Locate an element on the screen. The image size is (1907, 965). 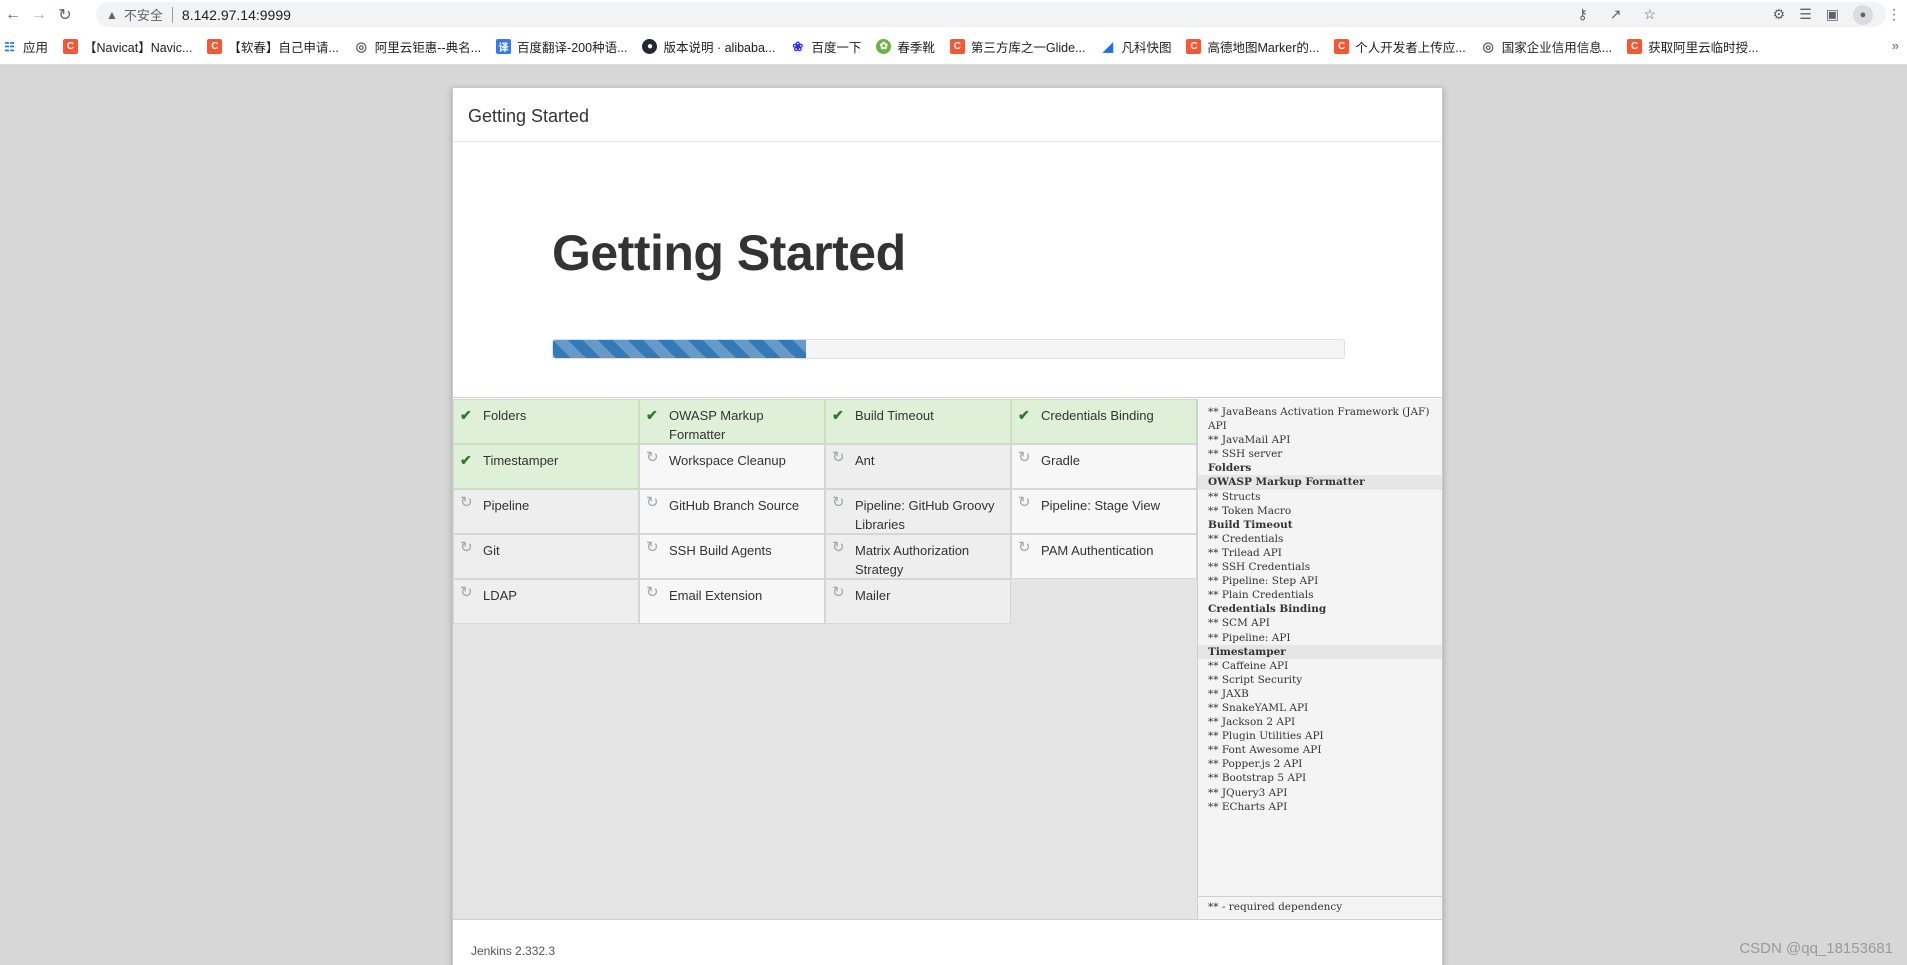
plugin-name: OWASP Markup Formatter is located at coordinates (716, 425).